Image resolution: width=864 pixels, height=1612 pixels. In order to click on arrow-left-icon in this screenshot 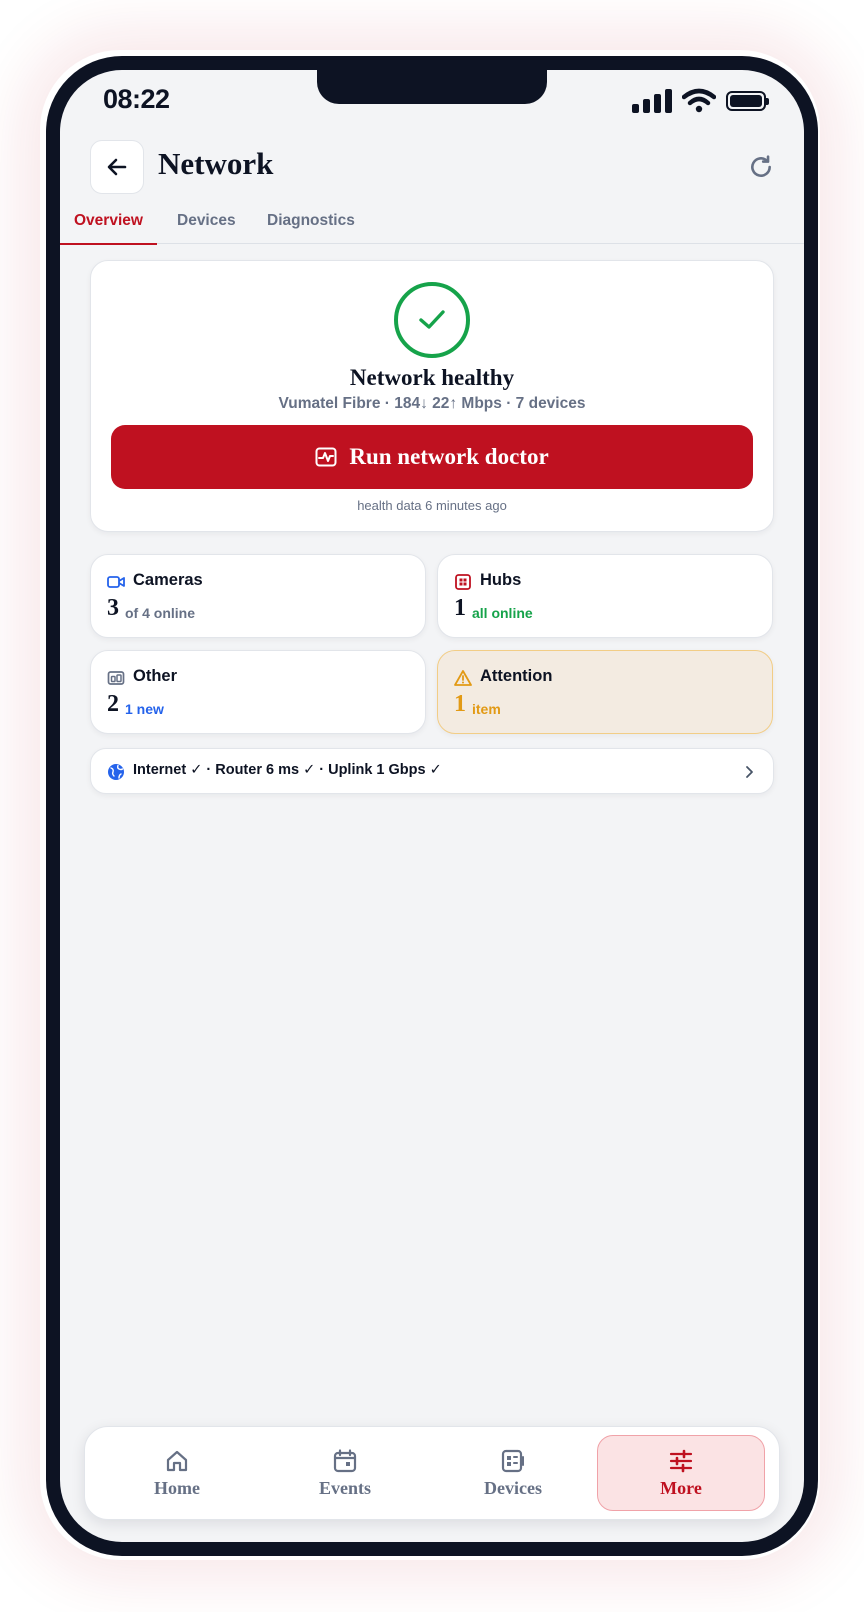, I will do `click(117, 167)`.